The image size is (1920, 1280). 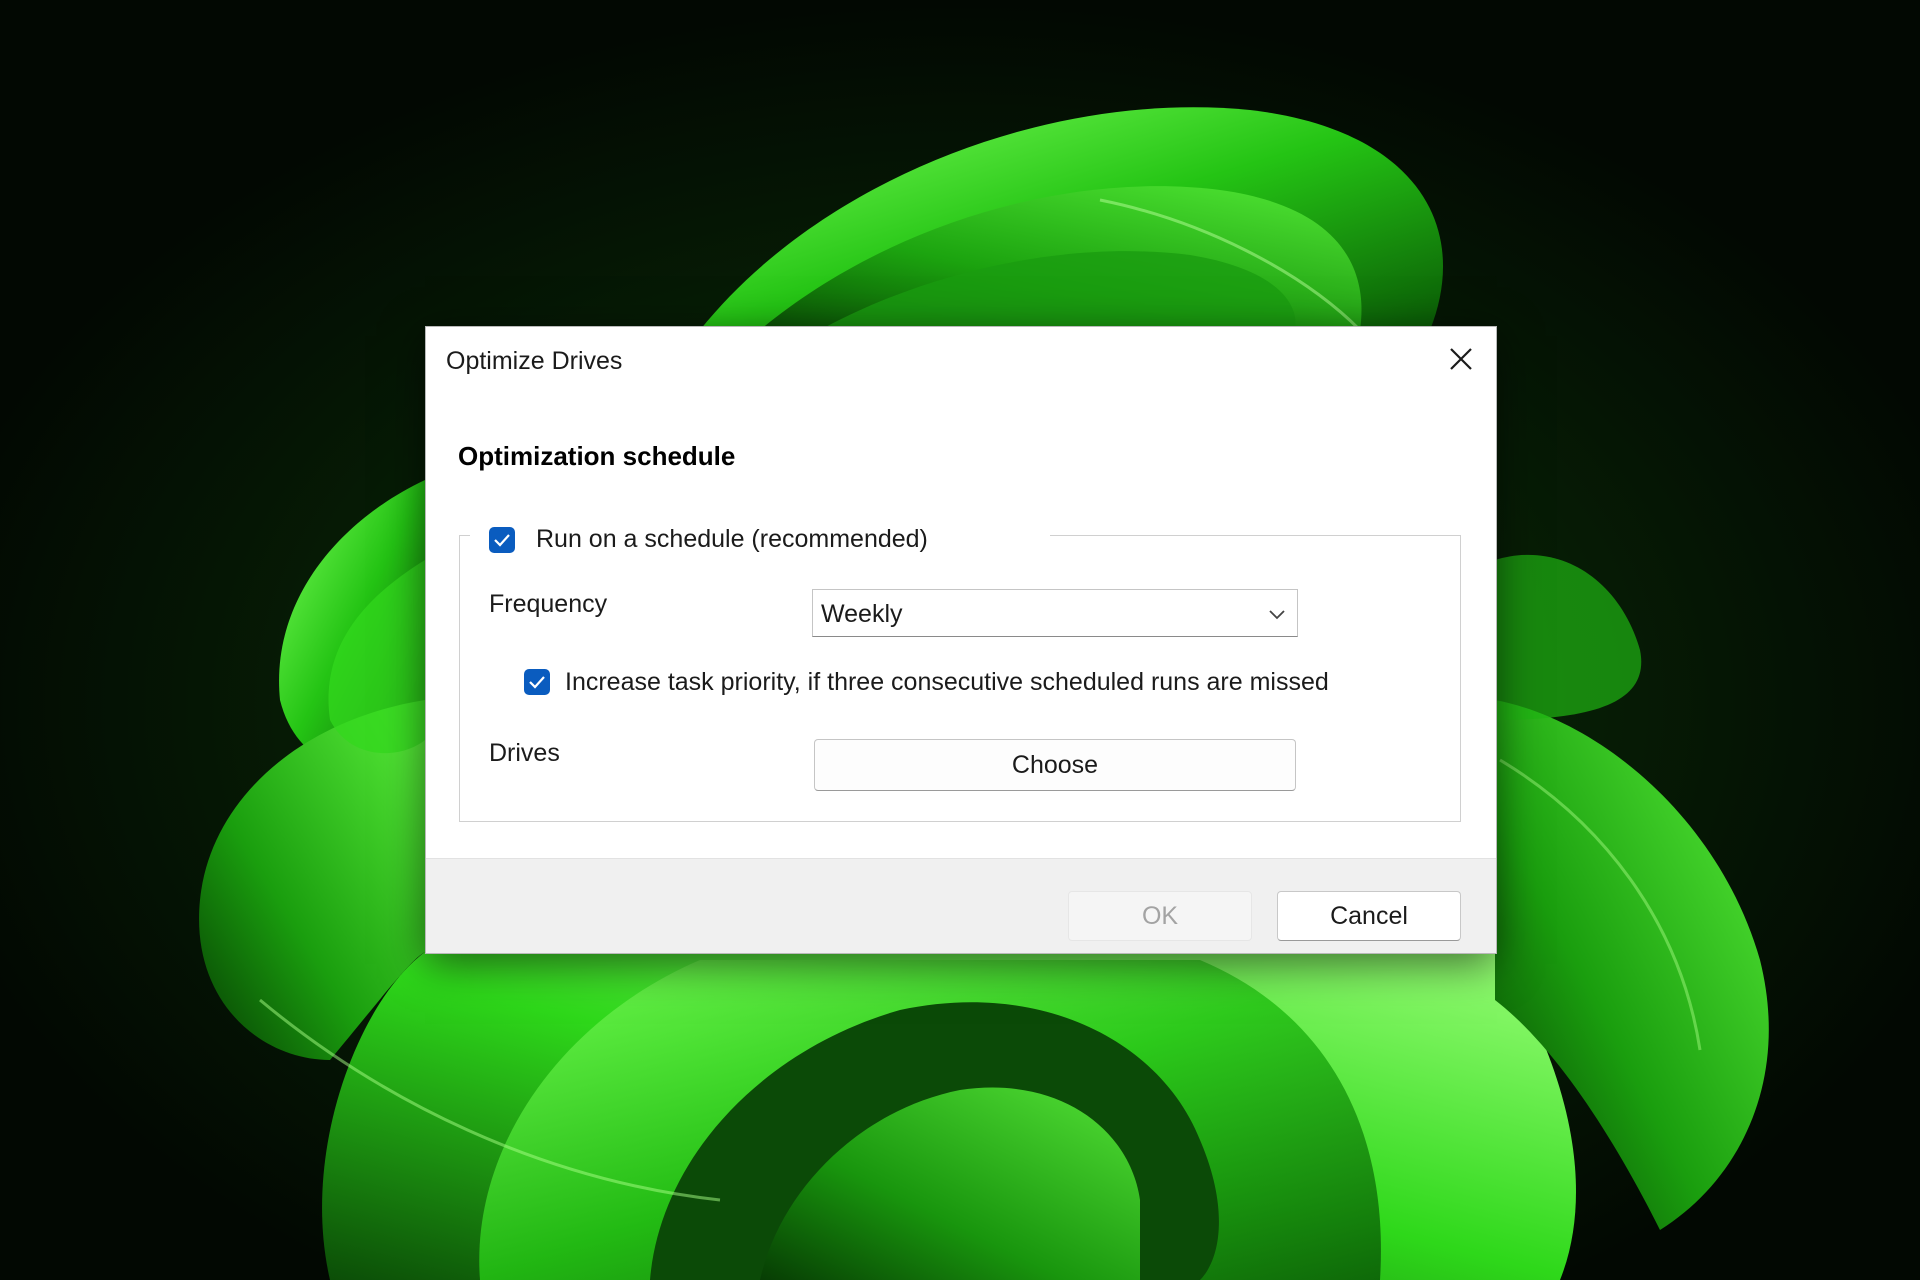 I want to click on dialog-footer: OK Cancel, so click(x=961, y=905).